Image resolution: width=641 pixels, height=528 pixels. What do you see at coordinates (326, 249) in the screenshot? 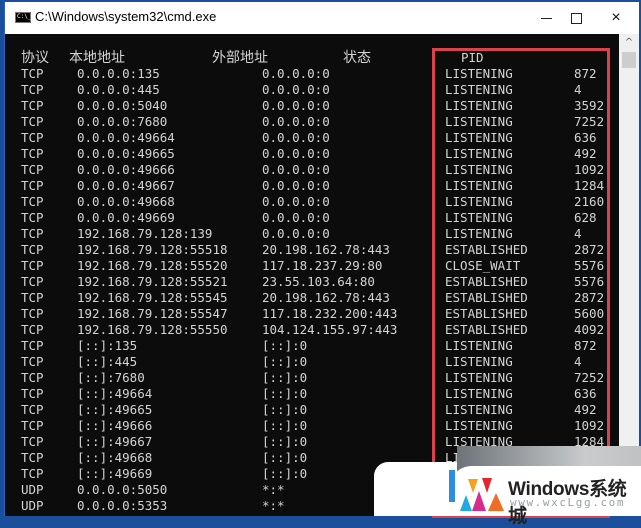
I see `cell-foreign: 20.198.162.78:443` at bounding box center [326, 249].